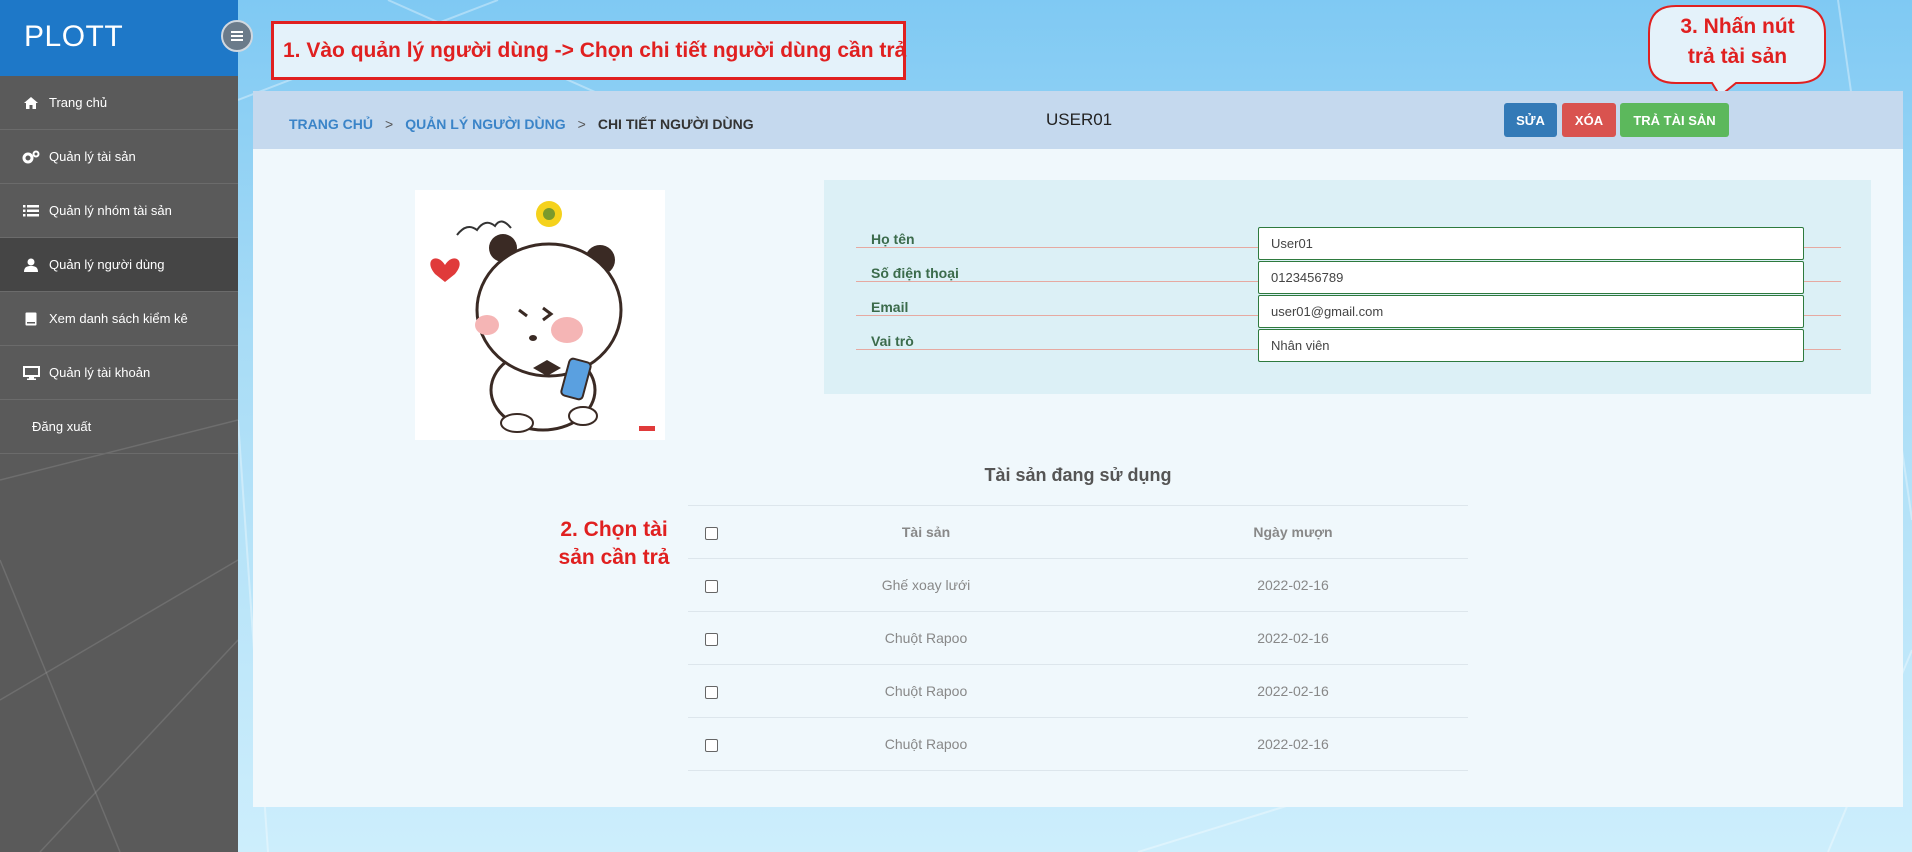 This screenshot has width=1912, height=852. I want to click on table-header-row: Tài sản Ngày mượn, so click(1078, 532).